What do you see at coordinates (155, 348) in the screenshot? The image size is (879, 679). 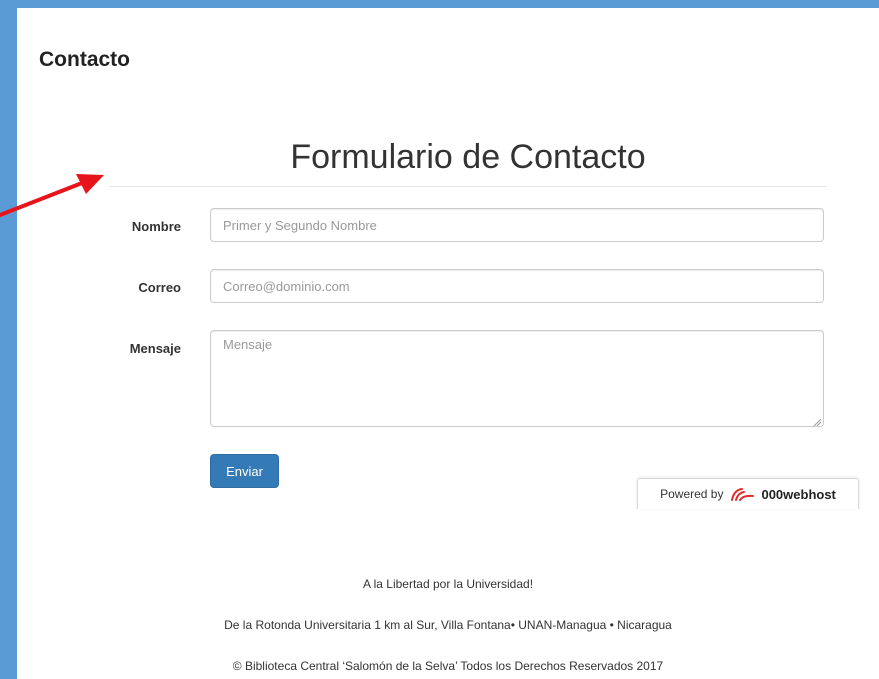 I see `message-label: Mensaje` at bounding box center [155, 348].